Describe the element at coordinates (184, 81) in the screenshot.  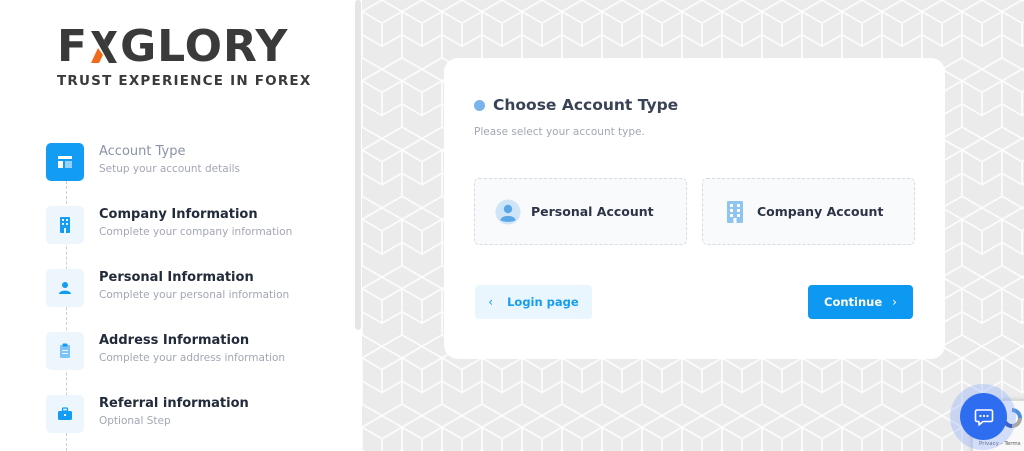
I see `logo-tagline: TRUST EXPERIENCE IN FOREX` at that location.